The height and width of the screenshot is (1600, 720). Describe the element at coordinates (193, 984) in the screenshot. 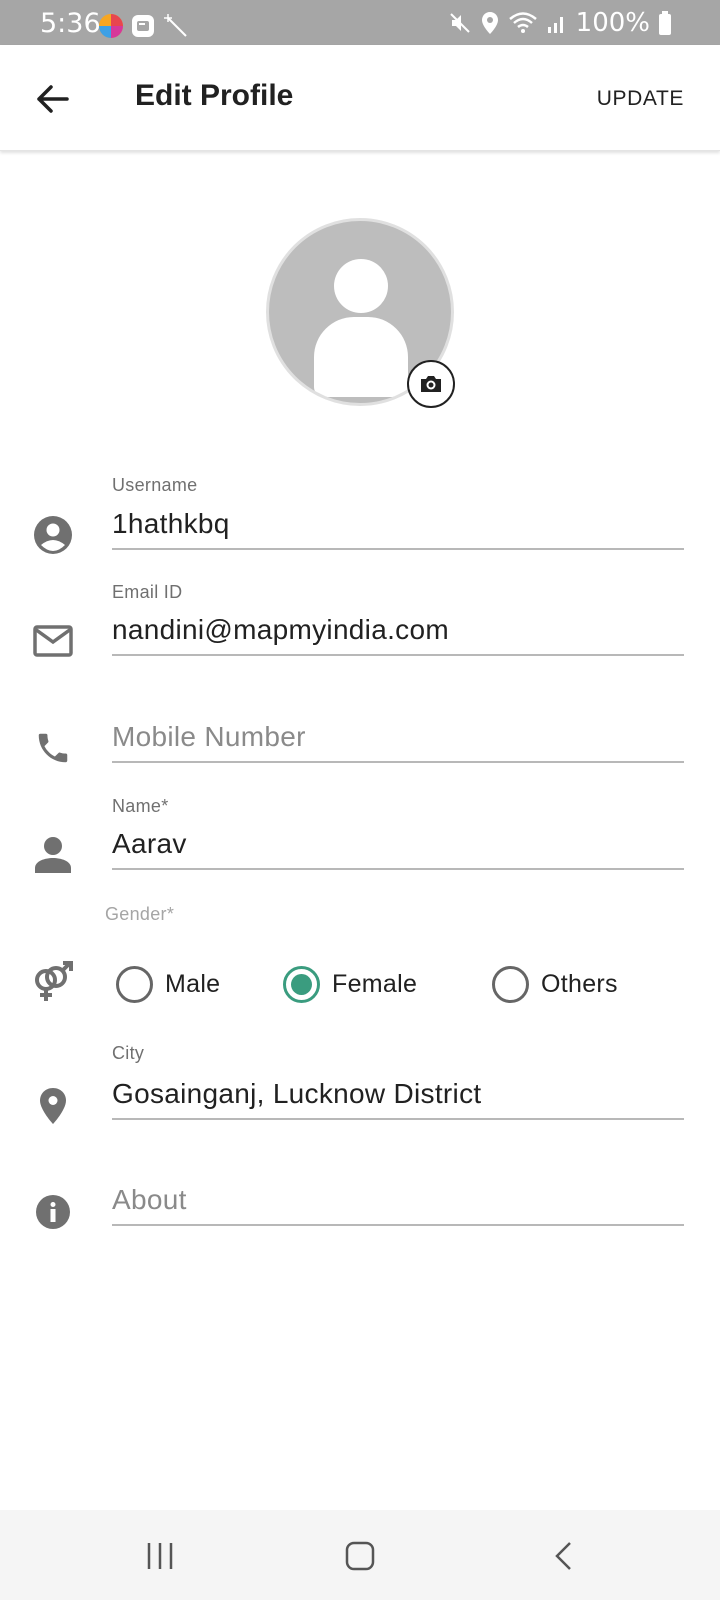

I see `gender-option-label: Male` at that location.